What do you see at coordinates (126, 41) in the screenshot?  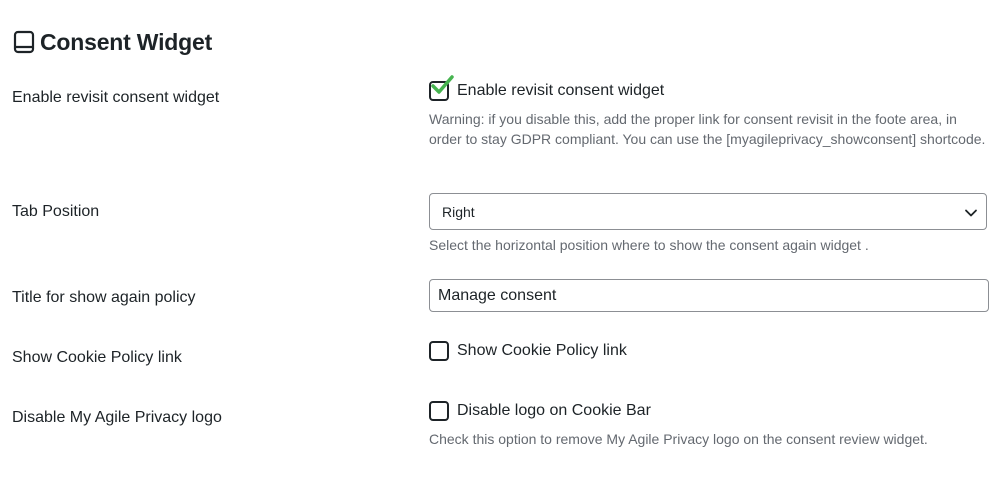 I see `section-title: Consent Widget` at bounding box center [126, 41].